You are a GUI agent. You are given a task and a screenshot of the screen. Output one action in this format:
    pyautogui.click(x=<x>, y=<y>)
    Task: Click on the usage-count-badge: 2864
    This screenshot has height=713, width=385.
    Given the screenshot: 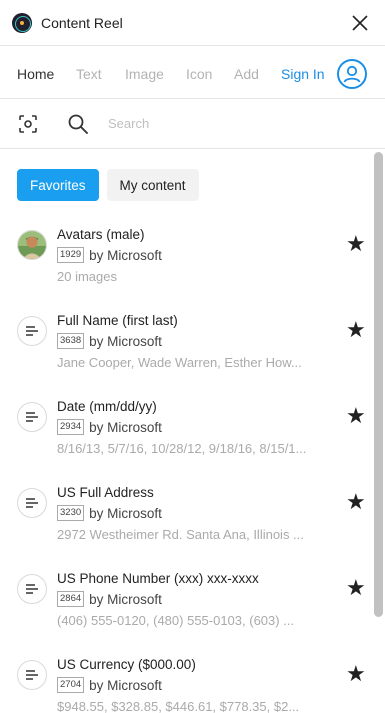 What is the action you would take?
    pyautogui.click(x=71, y=599)
    